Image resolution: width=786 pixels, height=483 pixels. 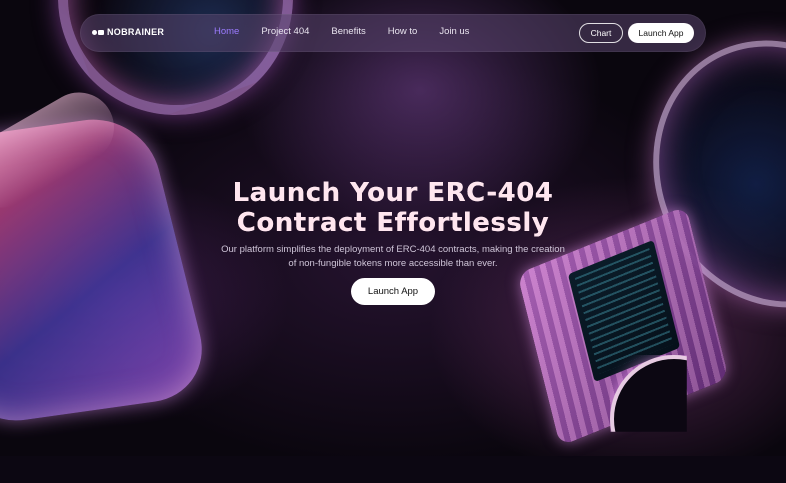 I want to click on nav-links: Home Project 404 Benefits How to Join us, so click(x=352, y=31).